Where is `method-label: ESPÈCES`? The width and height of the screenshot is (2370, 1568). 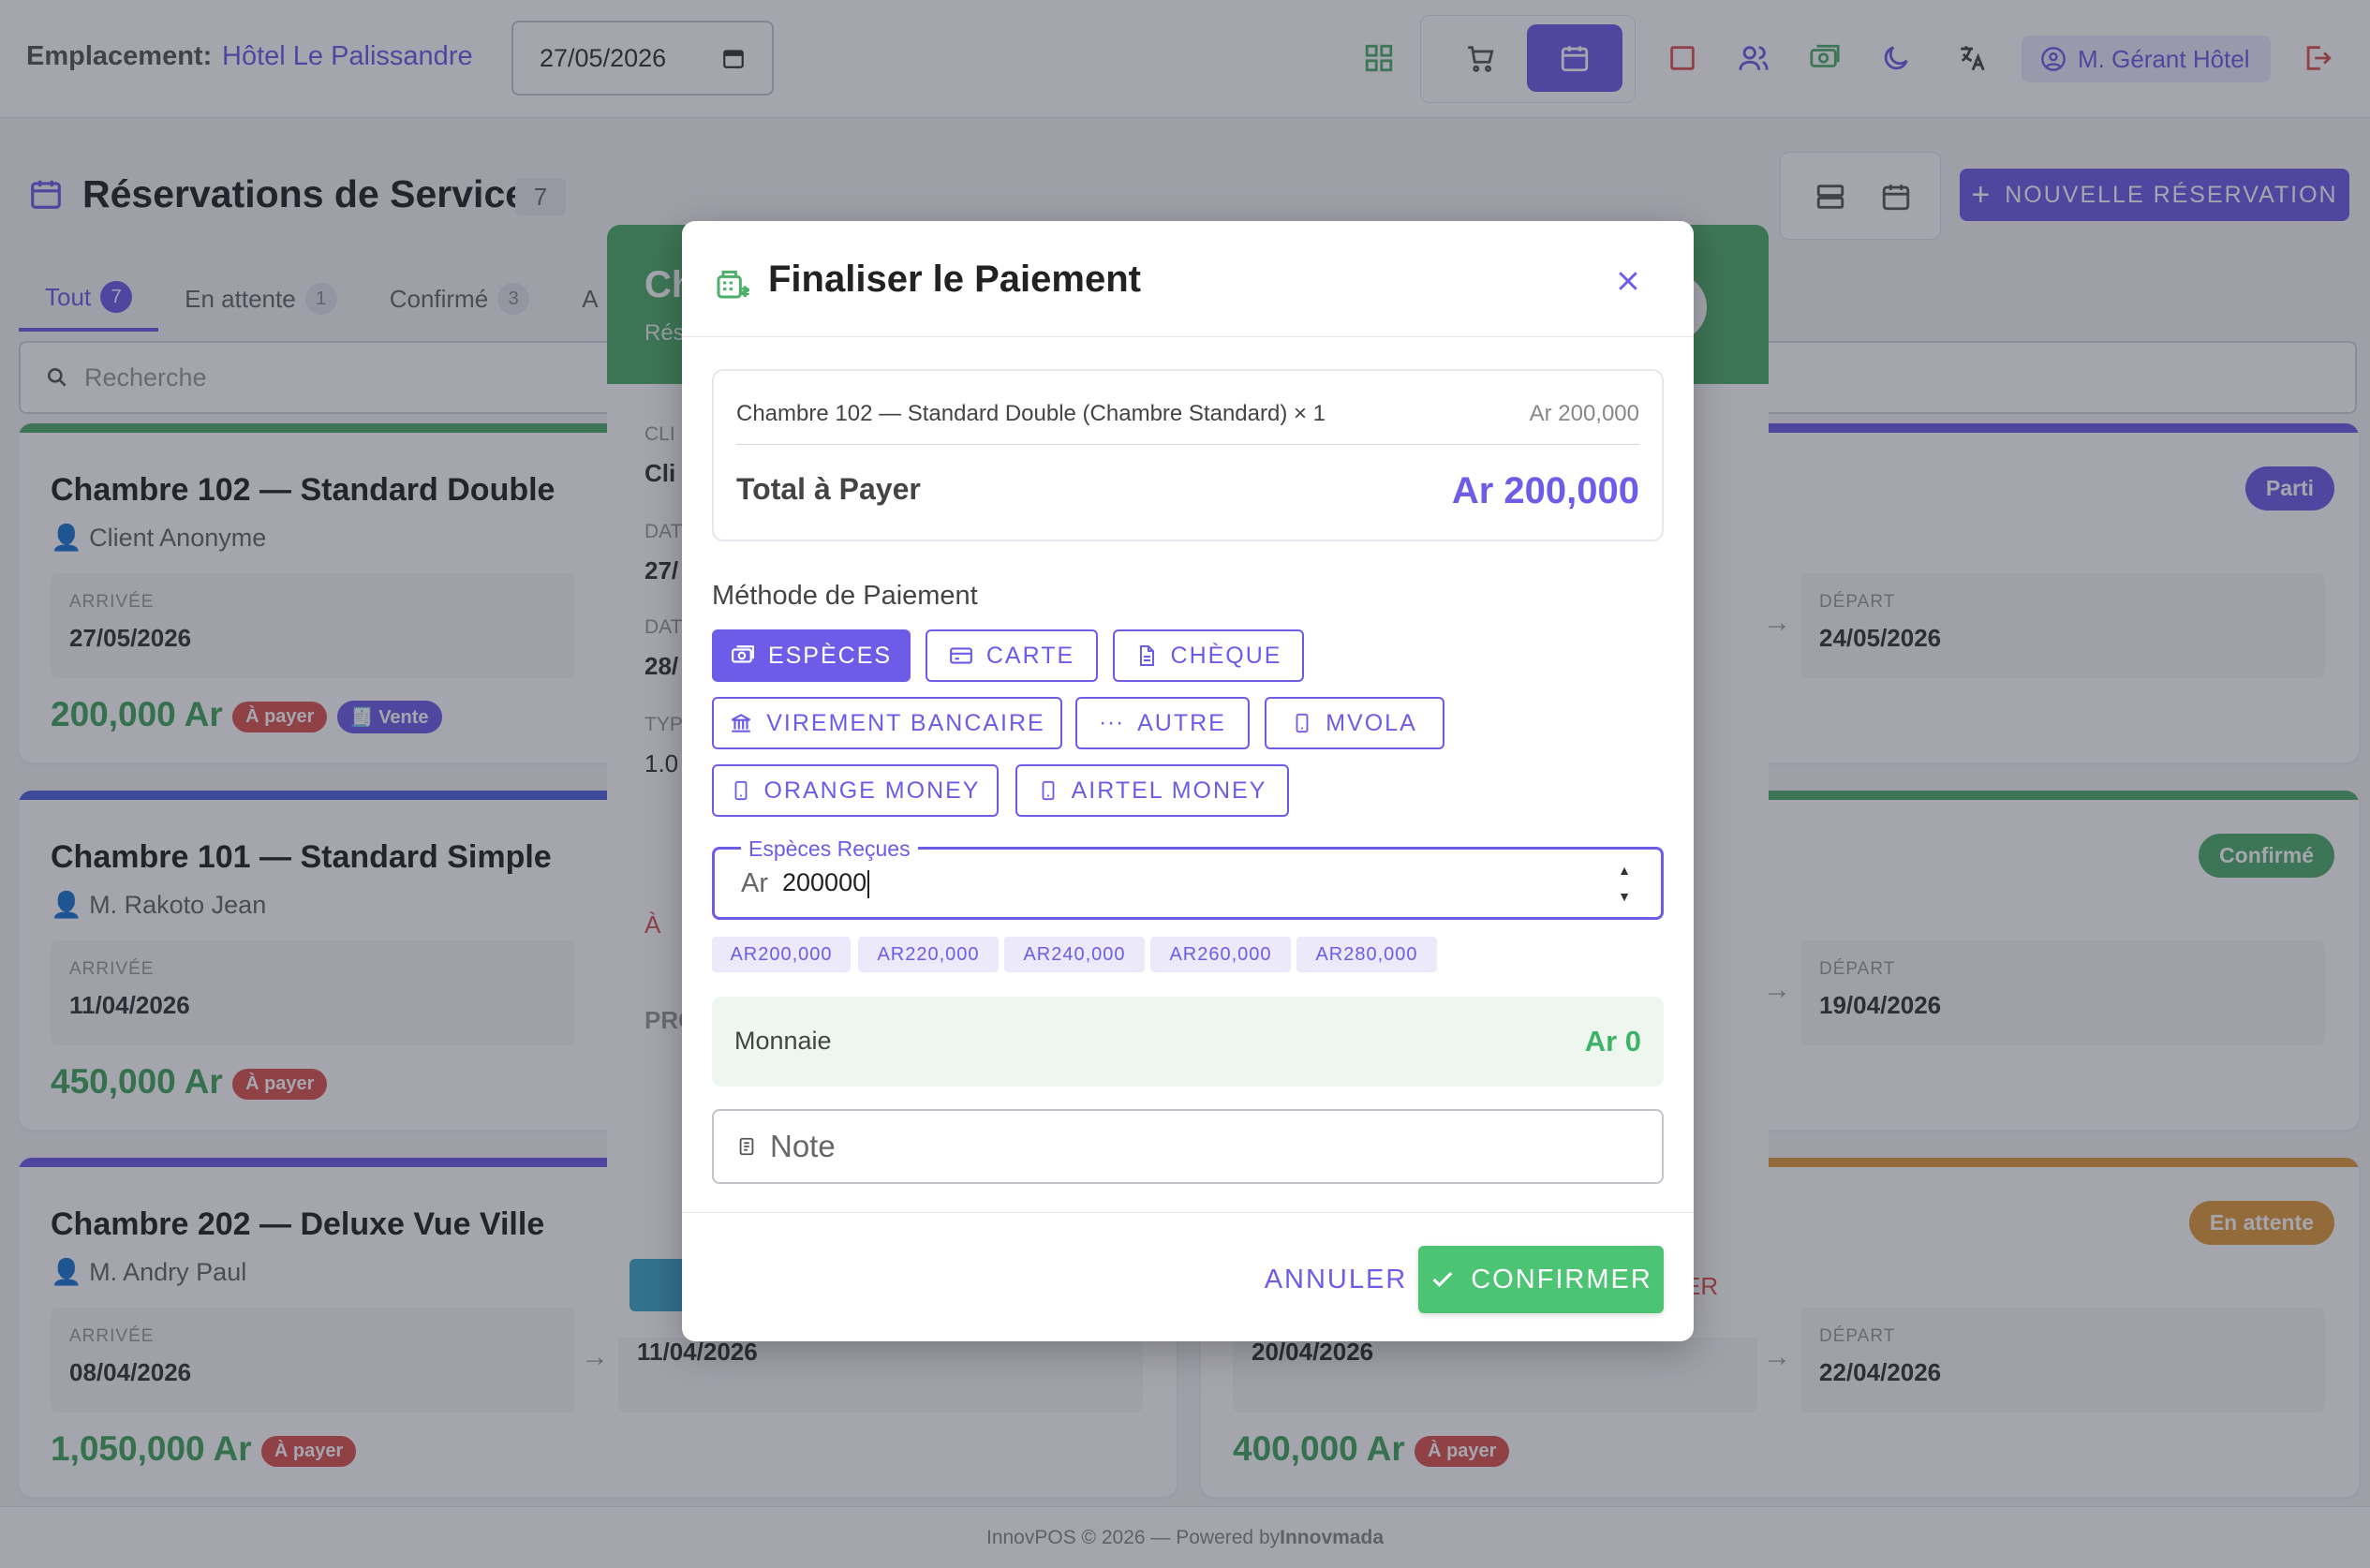 method-label: ESPÈCES is located at coordinates (830, 655).